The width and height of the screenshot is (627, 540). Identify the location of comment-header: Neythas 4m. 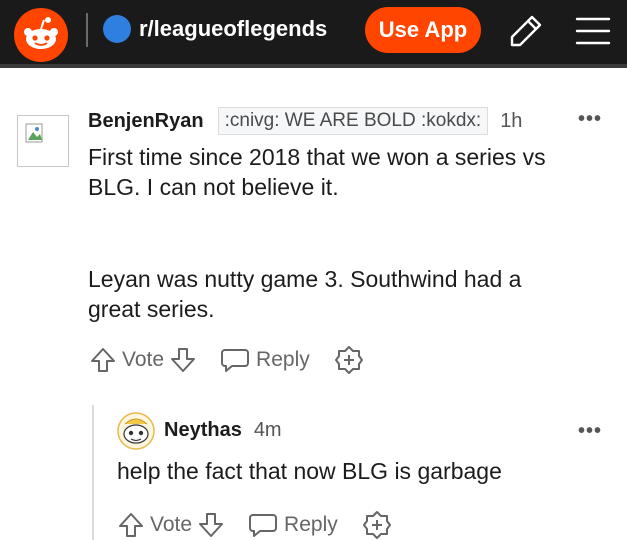
(223, 430).